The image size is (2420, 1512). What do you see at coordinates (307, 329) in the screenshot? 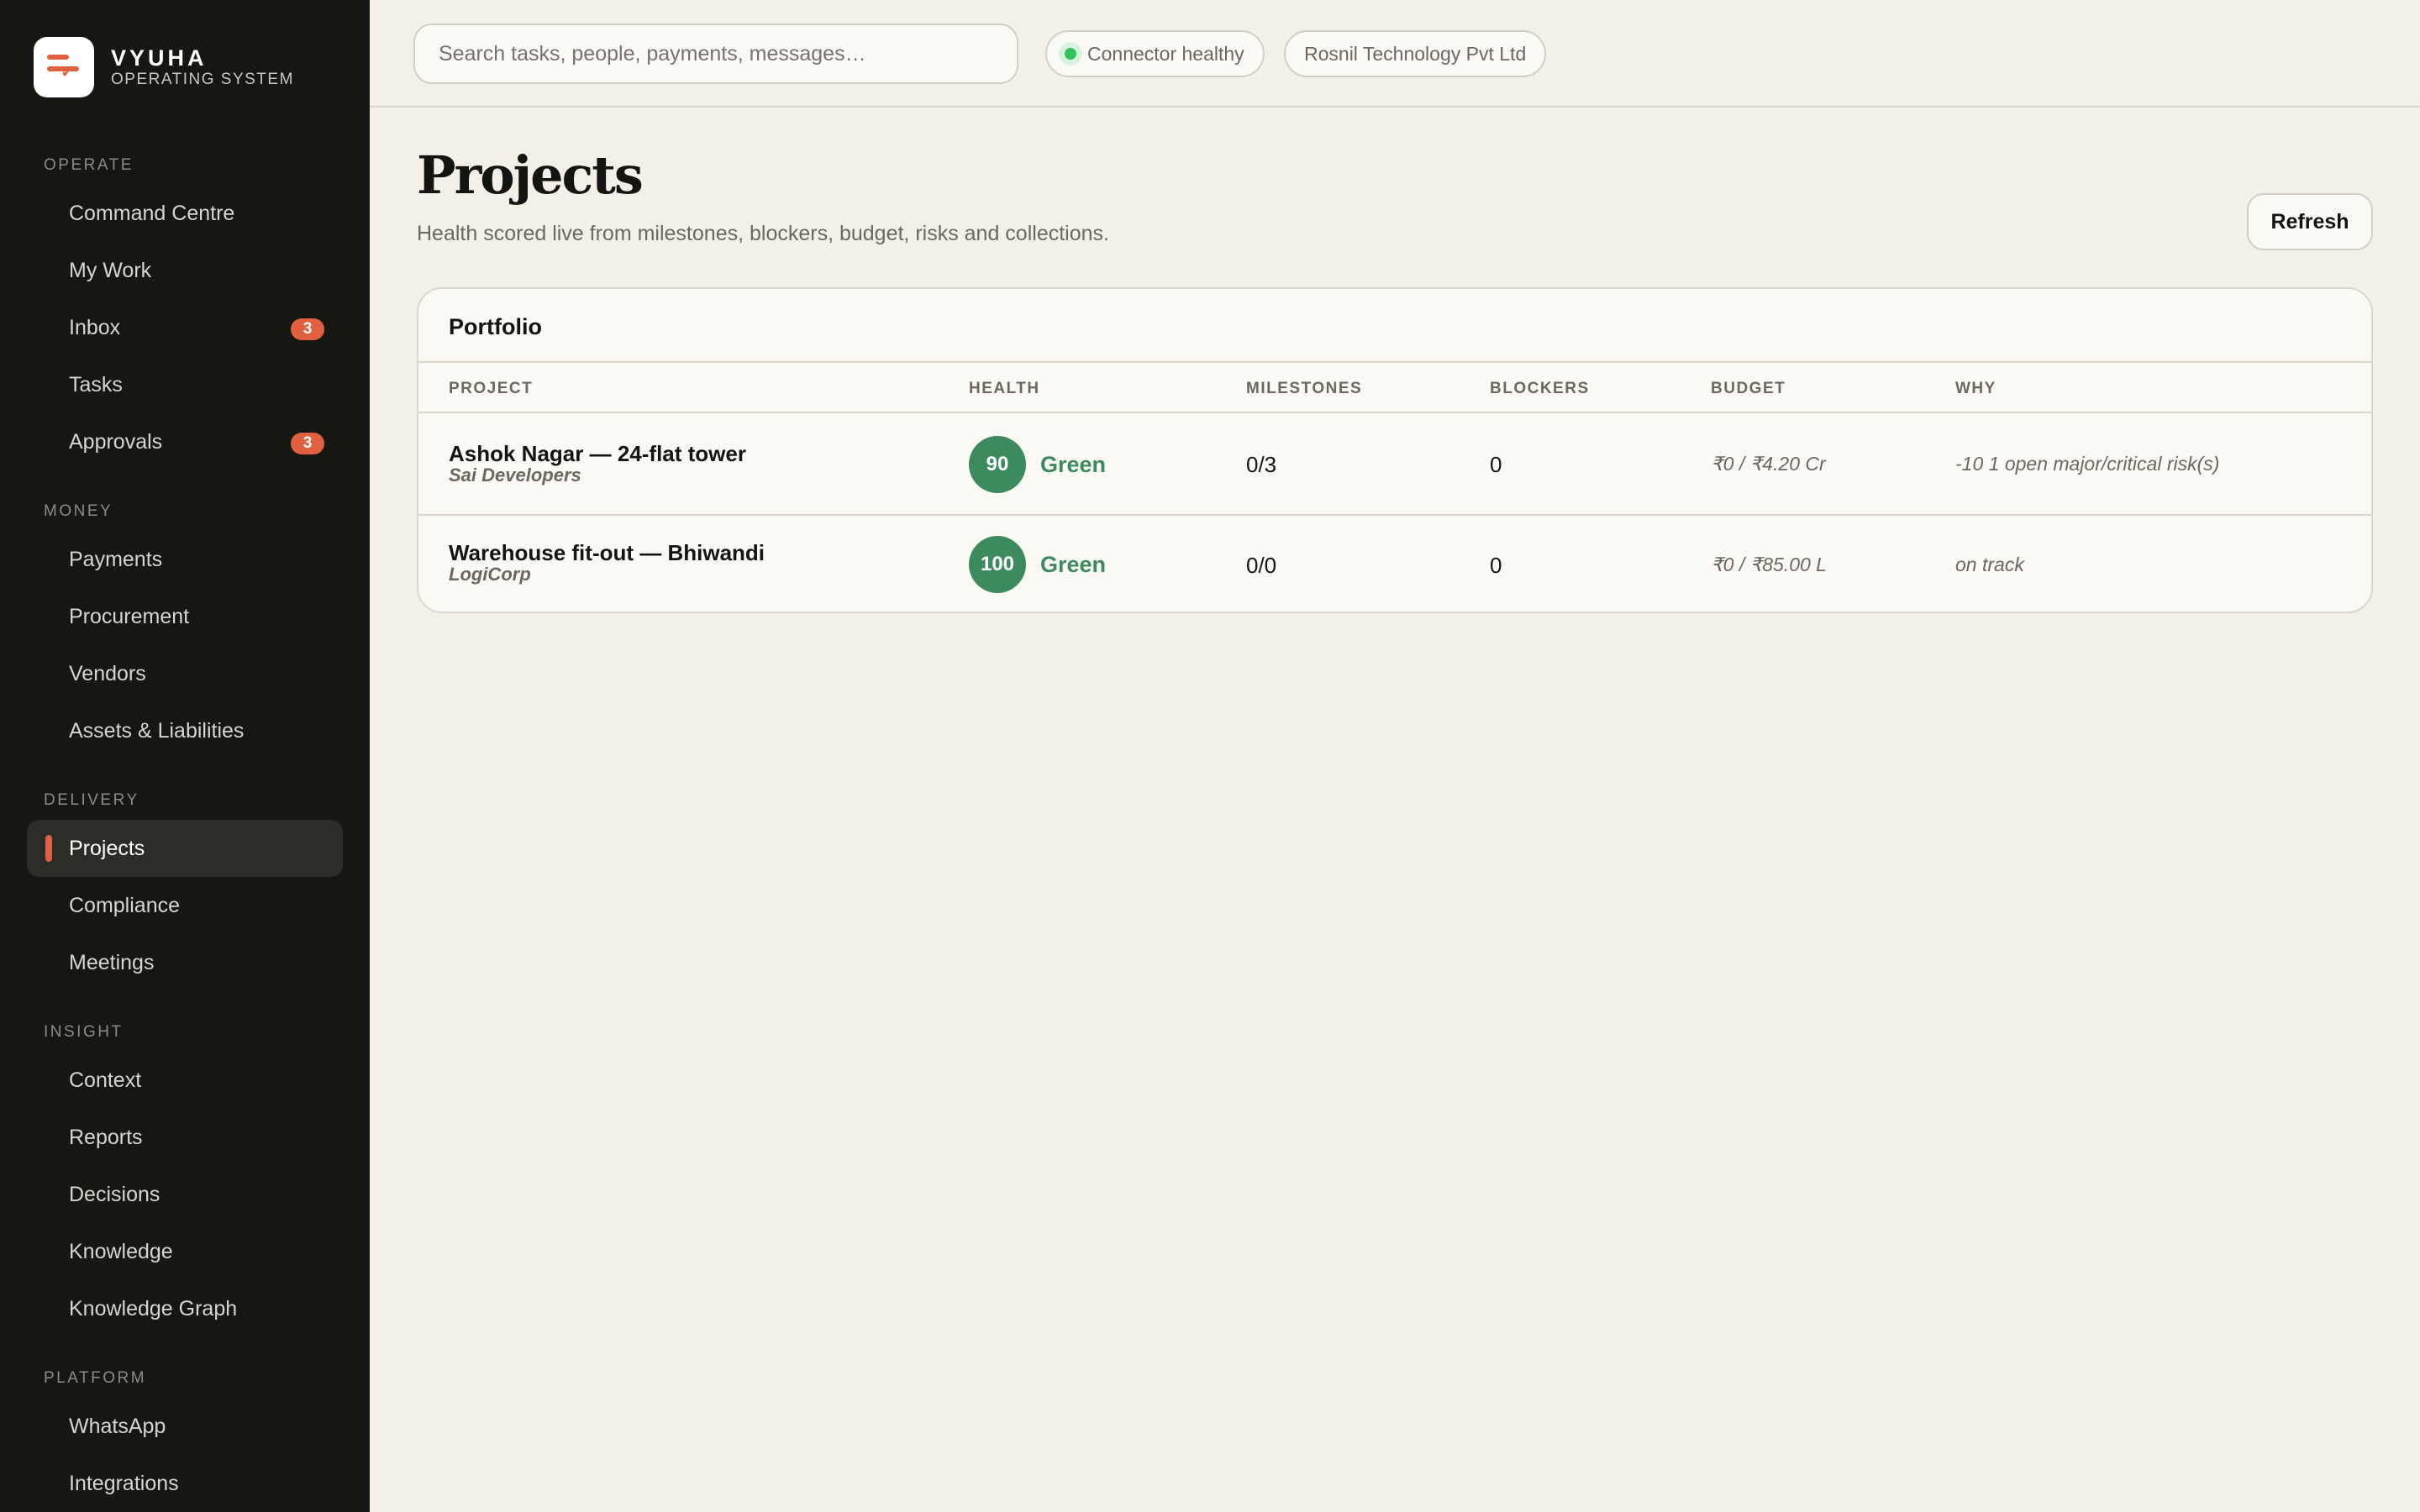
I see `inbox-count-badge: 3` at bounding box center [307, 329].